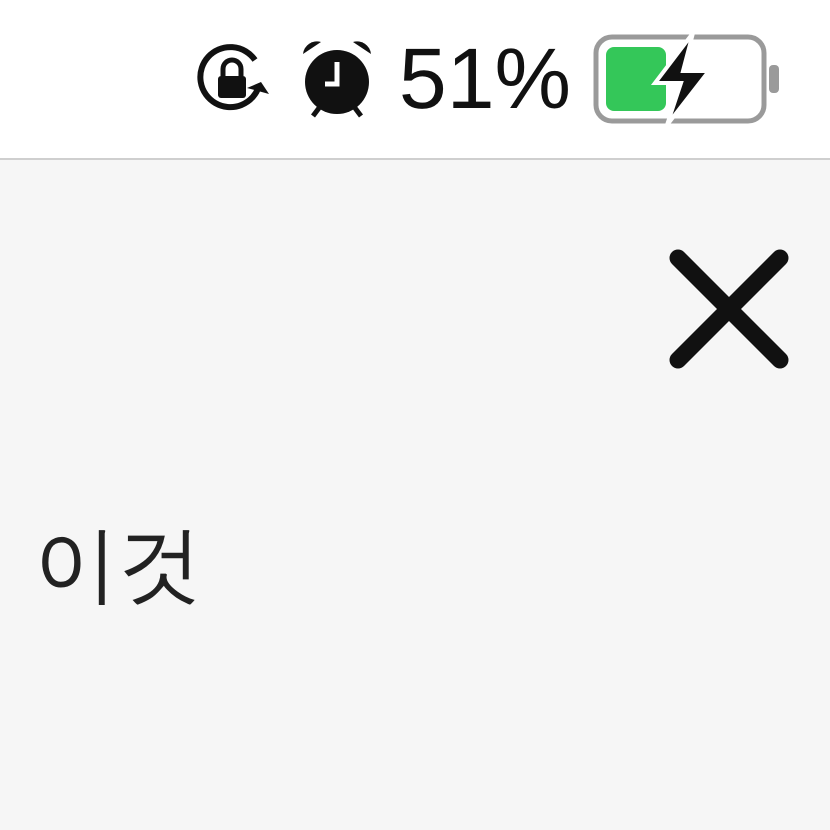  Describe the element at coordinates (729, 309) in the screenshot. I see `close-icon` at that location.